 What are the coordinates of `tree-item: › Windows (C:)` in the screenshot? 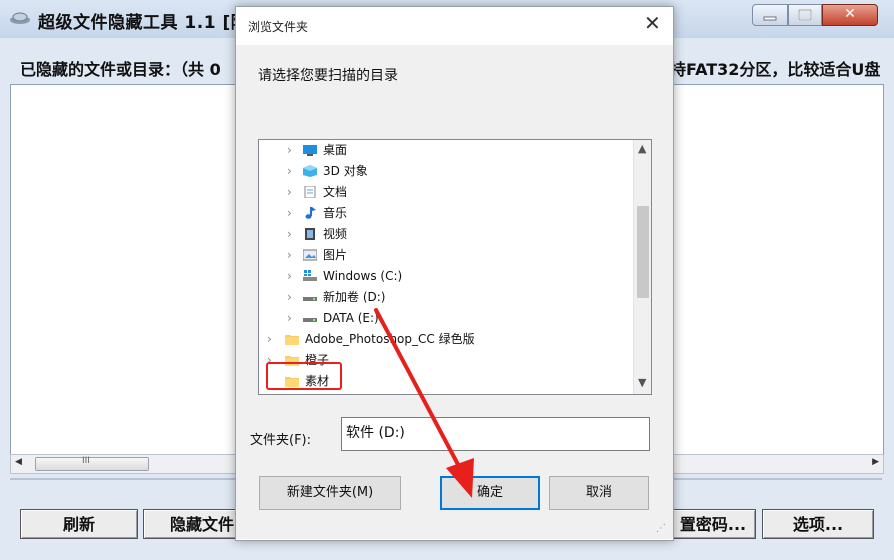 It's located at (446, 276).